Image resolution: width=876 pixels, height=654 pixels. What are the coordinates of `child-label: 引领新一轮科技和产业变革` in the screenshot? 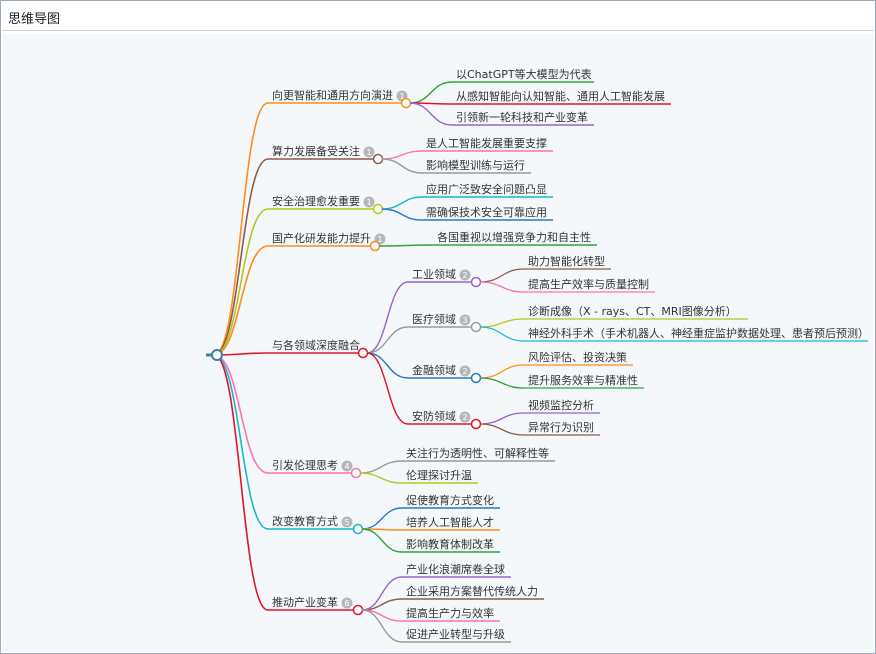 It's located at (522, 117).